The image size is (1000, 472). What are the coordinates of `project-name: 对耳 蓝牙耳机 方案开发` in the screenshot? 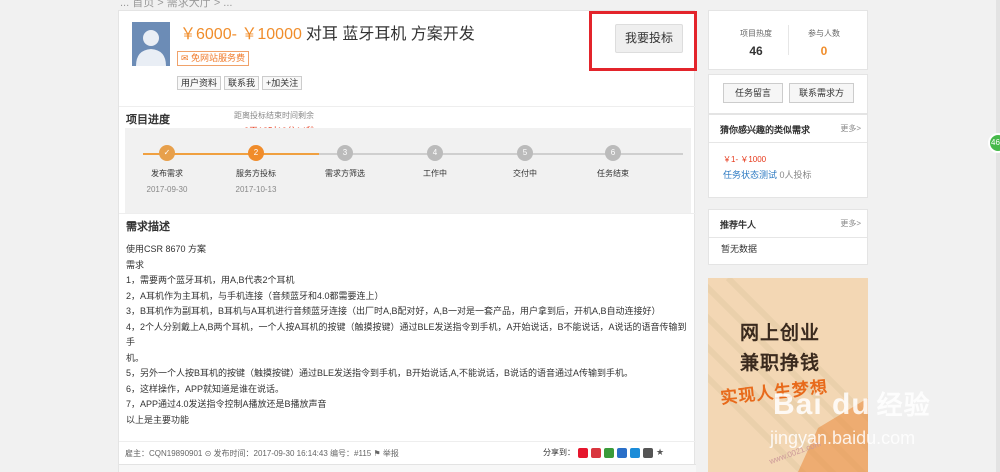 It's located at (390, 34).